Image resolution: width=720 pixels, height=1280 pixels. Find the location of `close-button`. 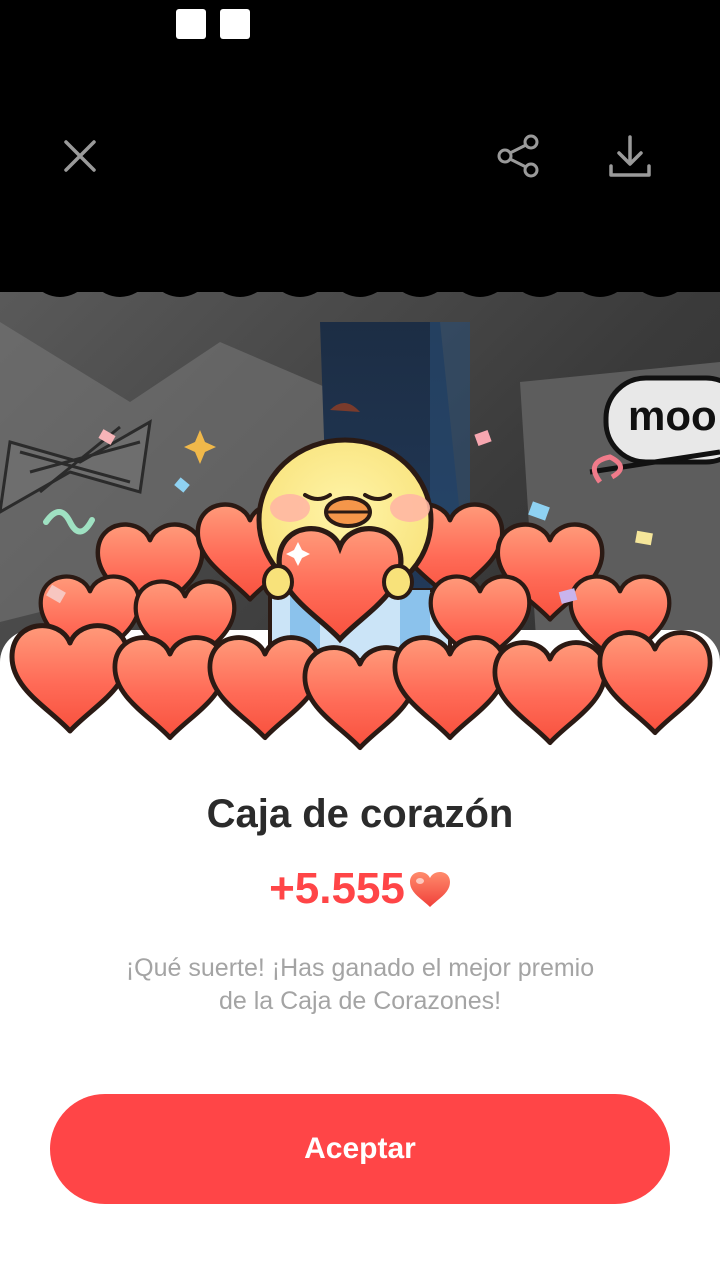

close-button is located at coordinates (80, 156).